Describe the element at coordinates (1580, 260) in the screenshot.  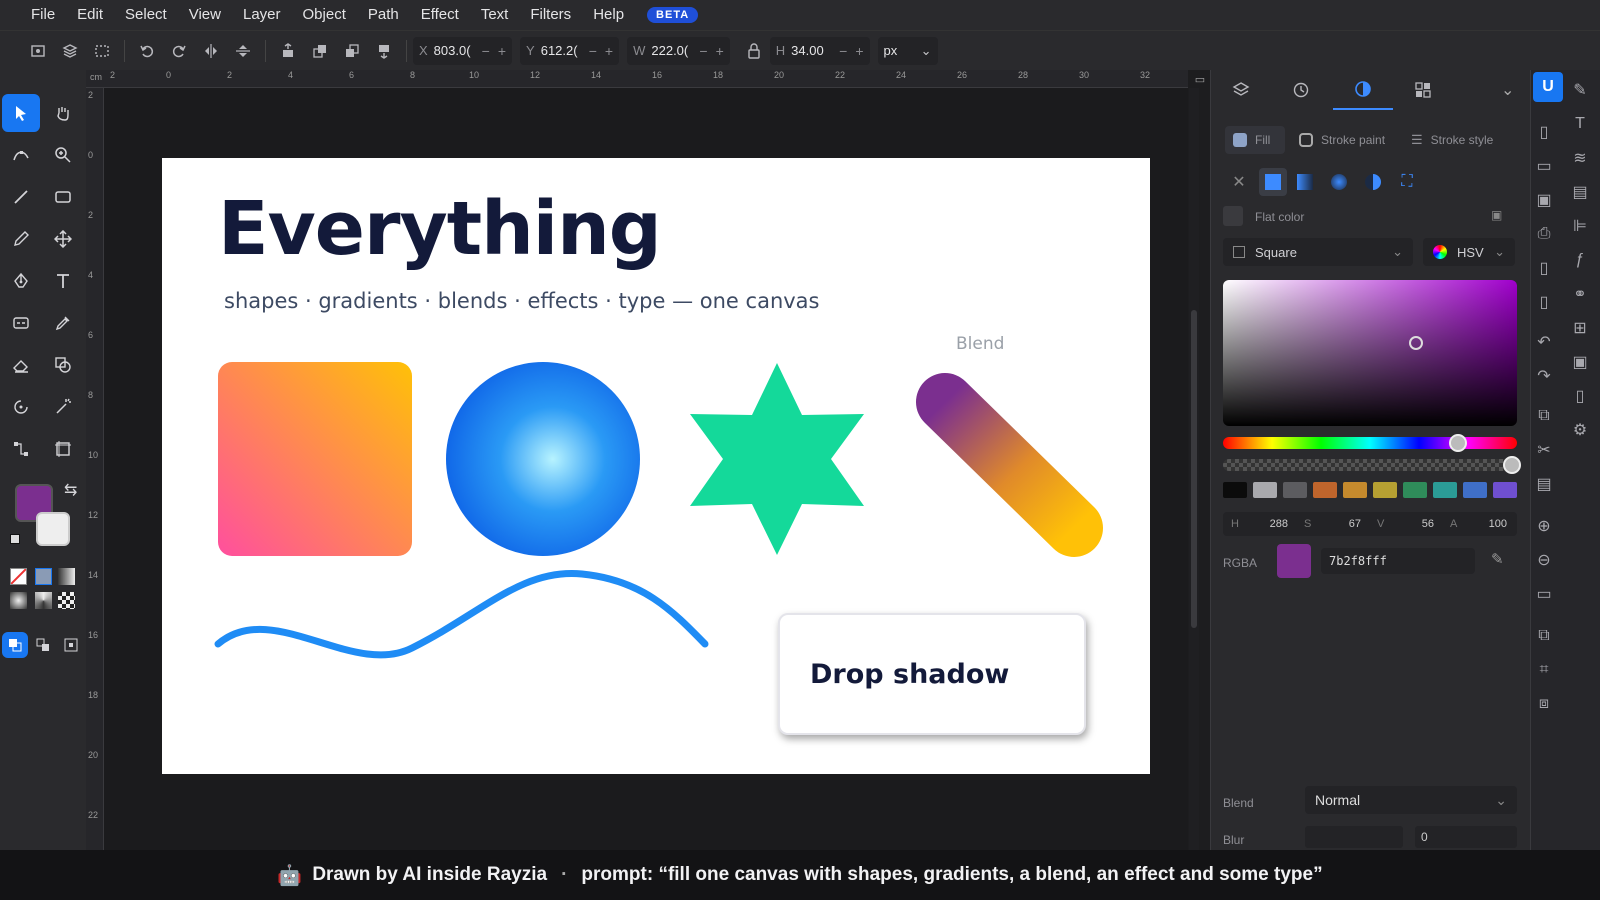
I see `function-icon: ƒ` at that location.